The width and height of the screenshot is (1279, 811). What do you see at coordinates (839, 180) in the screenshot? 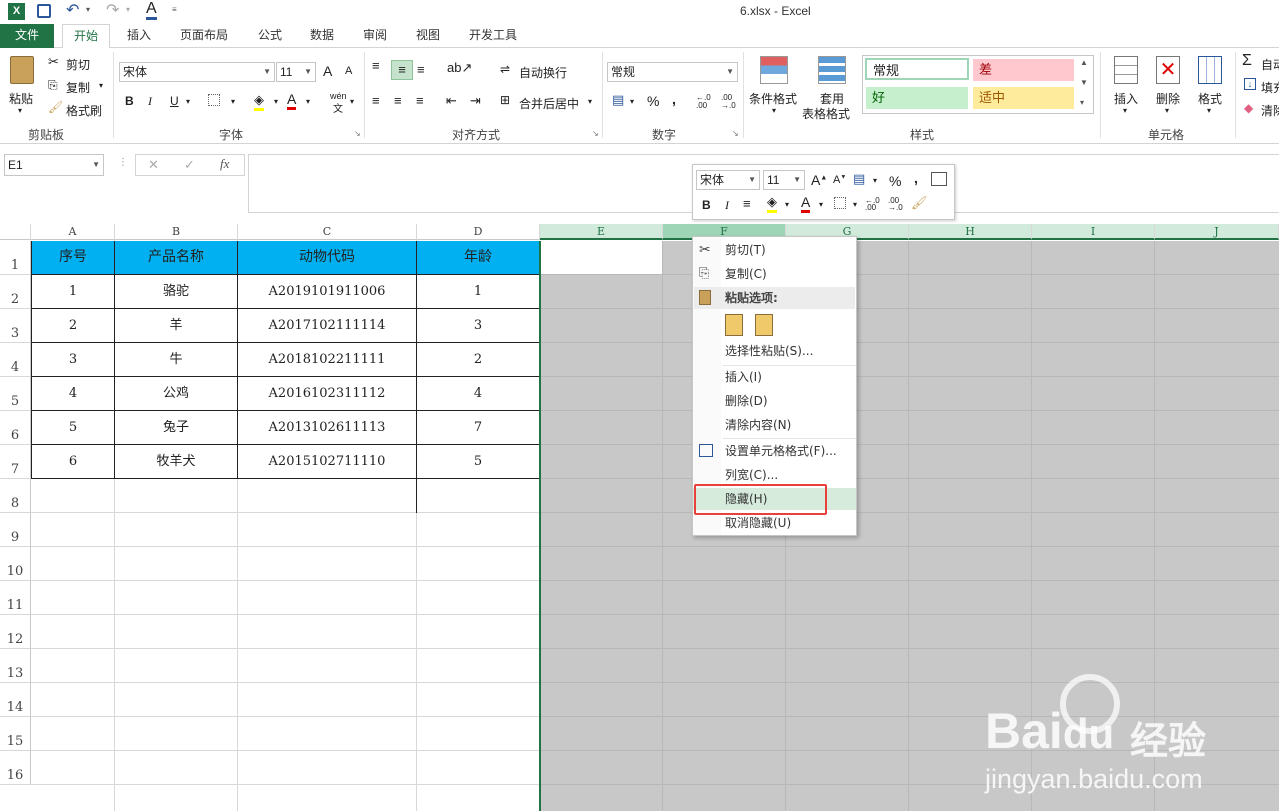
I see `mini-shrink-font-icon: A▼` at bounding box center [839, 180].